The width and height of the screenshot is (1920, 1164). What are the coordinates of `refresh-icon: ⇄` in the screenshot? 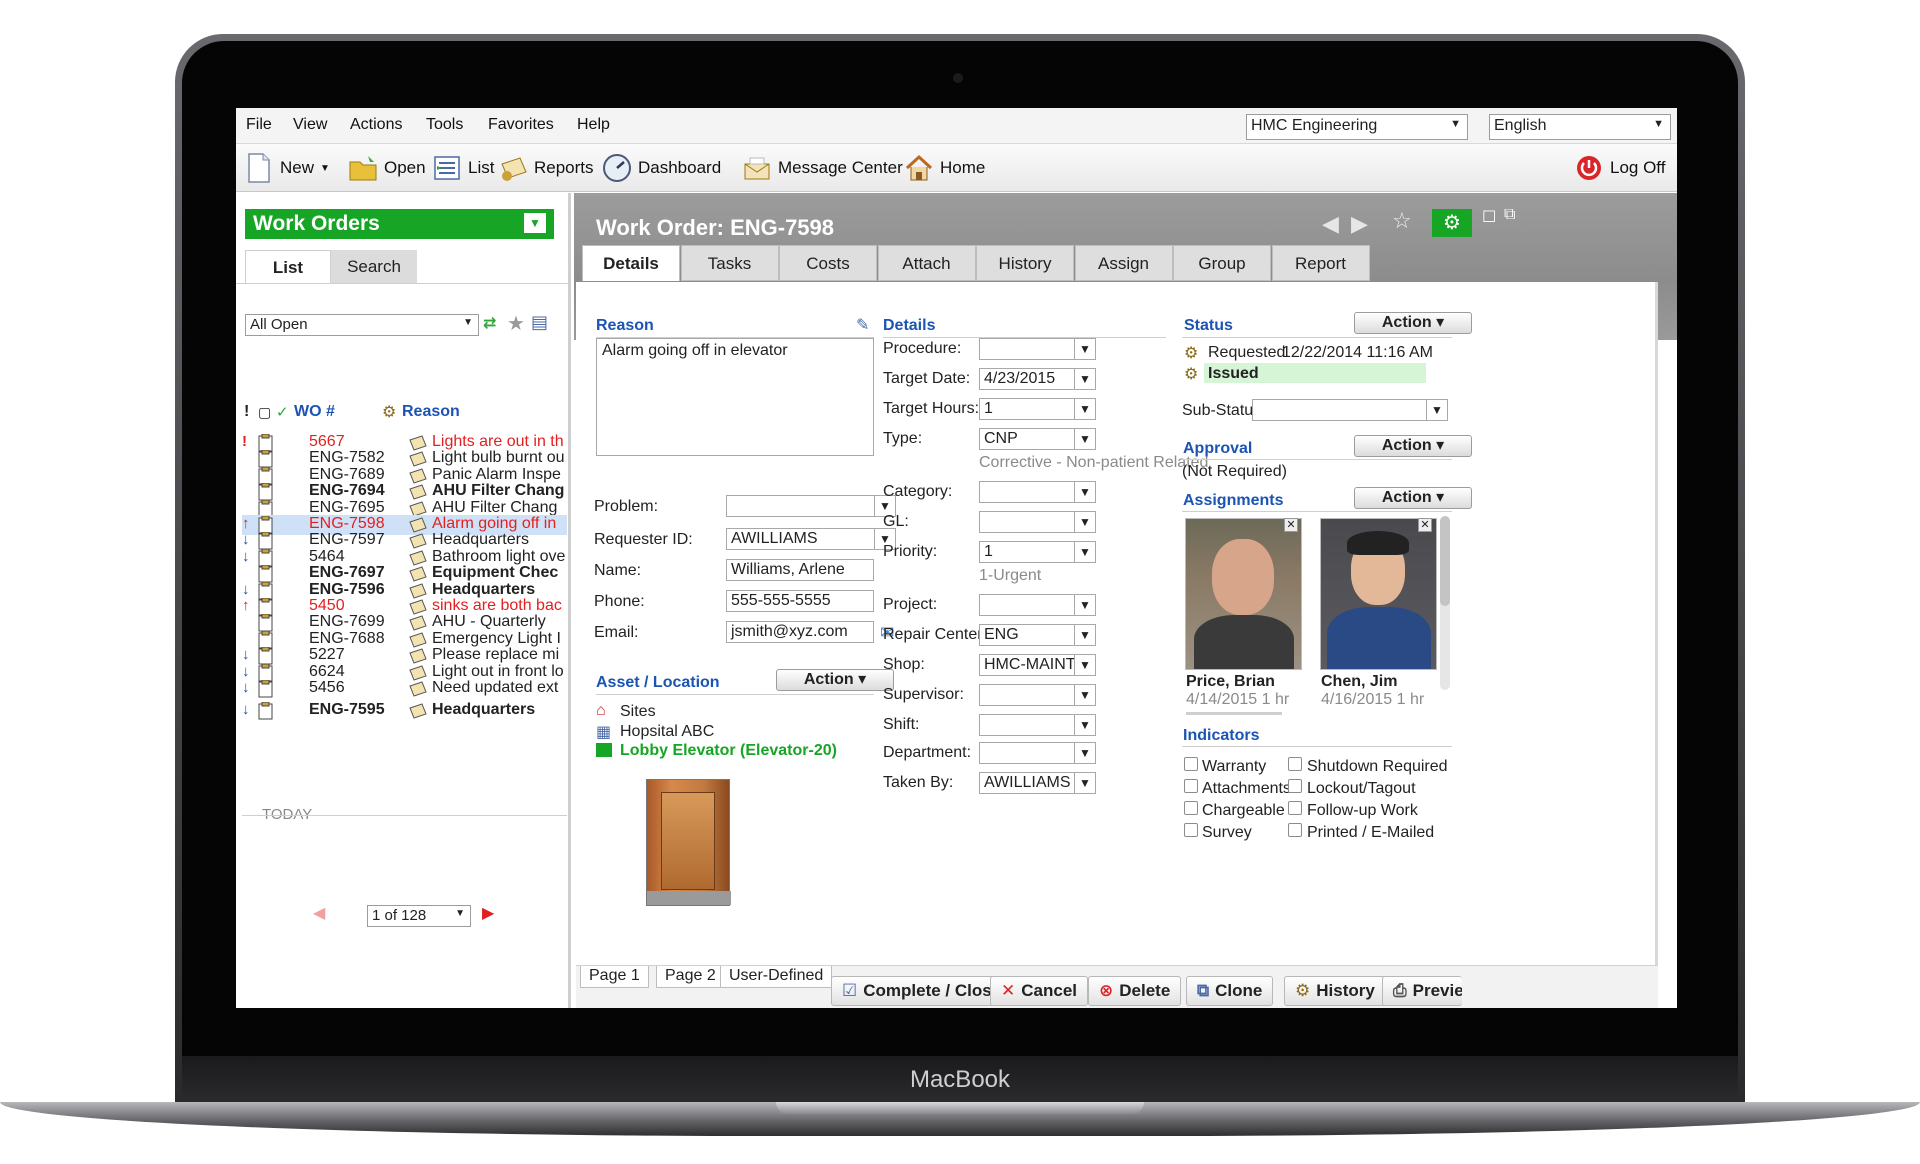 It's located at (489, 323).